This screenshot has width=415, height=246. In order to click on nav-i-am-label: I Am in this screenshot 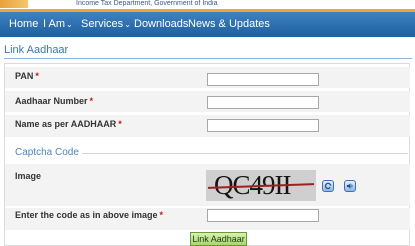, I will do `click(54, 24)`.